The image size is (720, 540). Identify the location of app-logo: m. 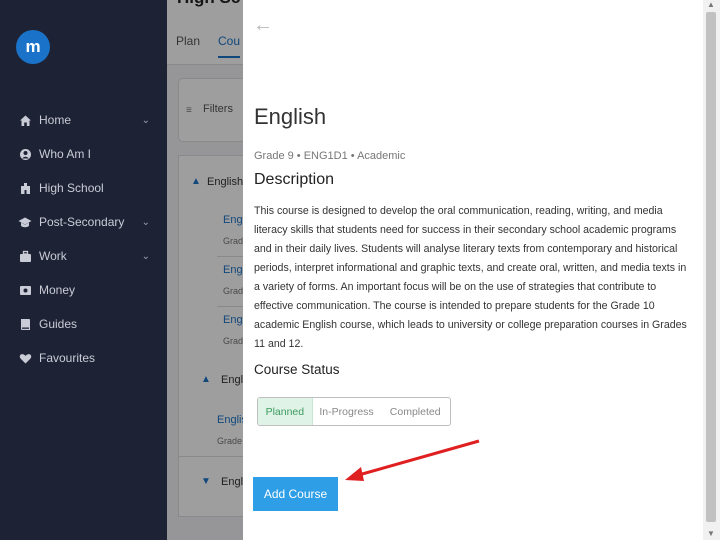
(33, 47).